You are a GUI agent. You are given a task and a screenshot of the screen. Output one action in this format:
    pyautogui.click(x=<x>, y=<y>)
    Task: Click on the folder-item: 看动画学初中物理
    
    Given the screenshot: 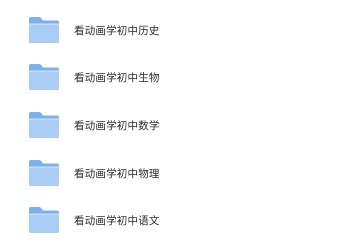 What is the action you would take?
    pyautogui.click(x=178, y=173)
    